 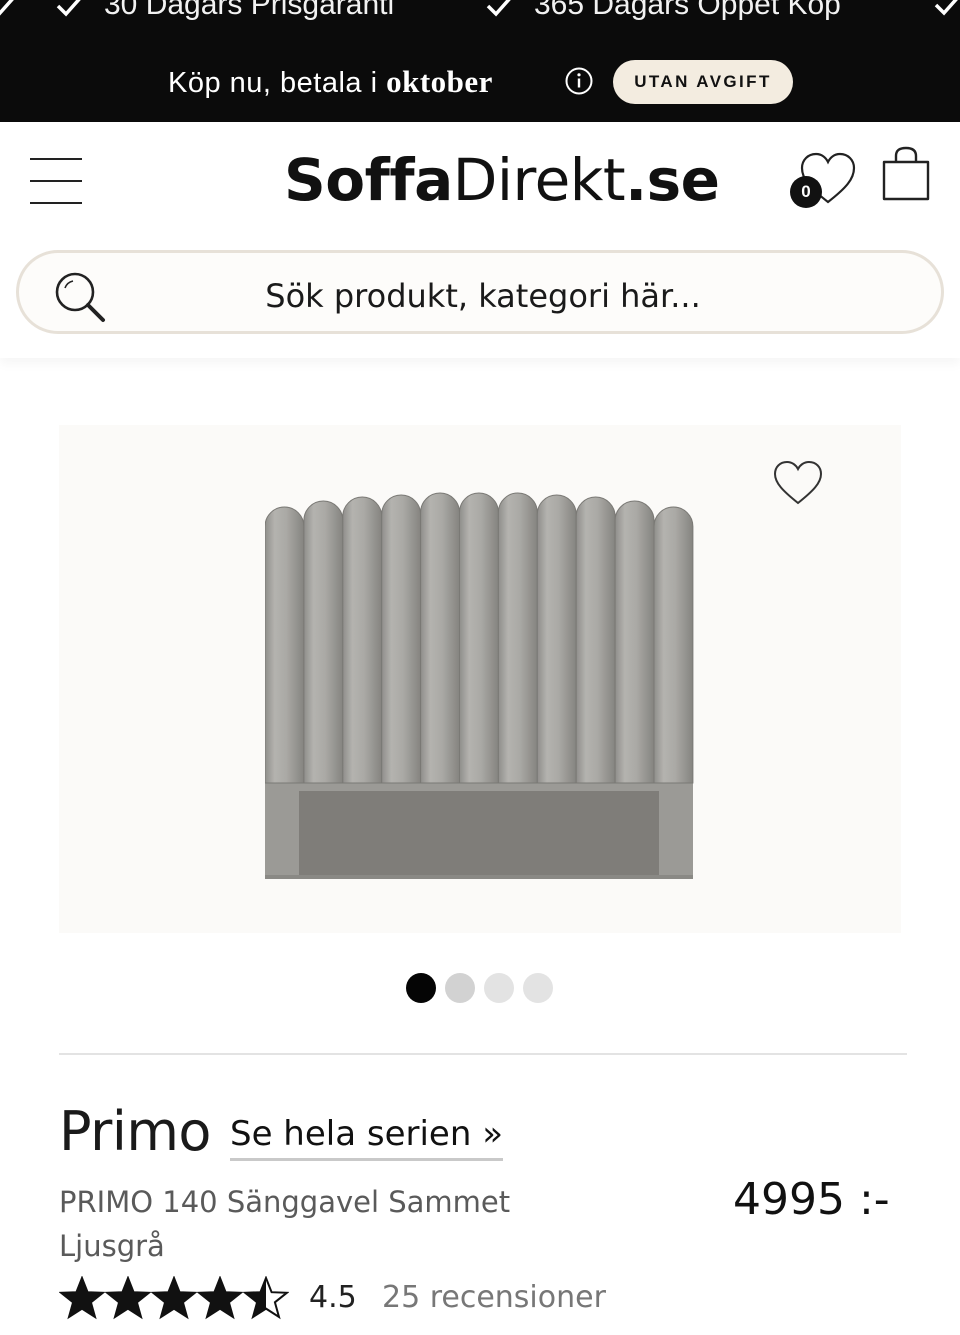 I want to click on logo-part: Direkt, so click(x=539, y=180).